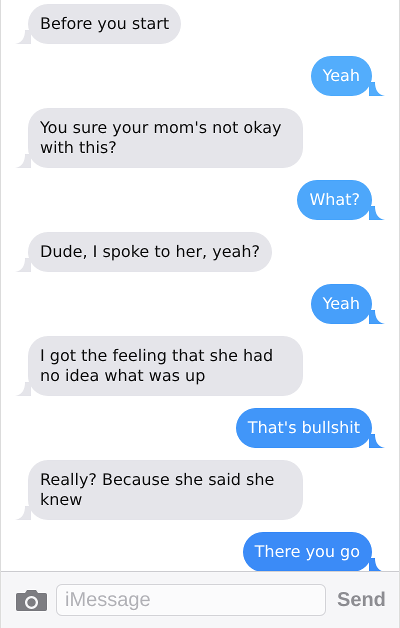 The image size is (400, 628). Describe the element at coordinates (307, 552) in the screenshot. I see `sent-message-bubble: There you go` at that location.